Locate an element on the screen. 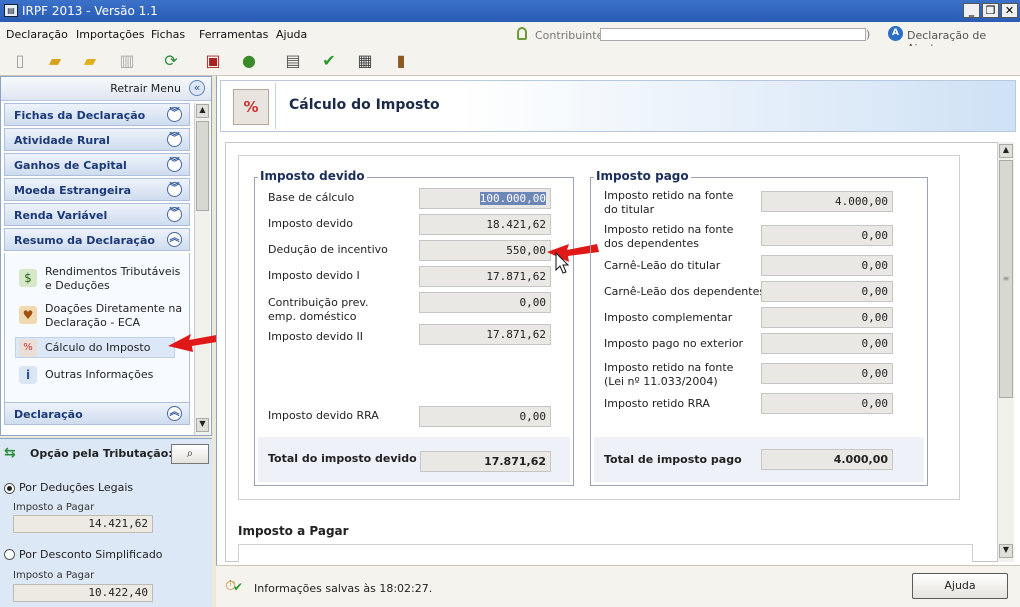  complementar-field: 0,00 is located at coordinates (827, 317).